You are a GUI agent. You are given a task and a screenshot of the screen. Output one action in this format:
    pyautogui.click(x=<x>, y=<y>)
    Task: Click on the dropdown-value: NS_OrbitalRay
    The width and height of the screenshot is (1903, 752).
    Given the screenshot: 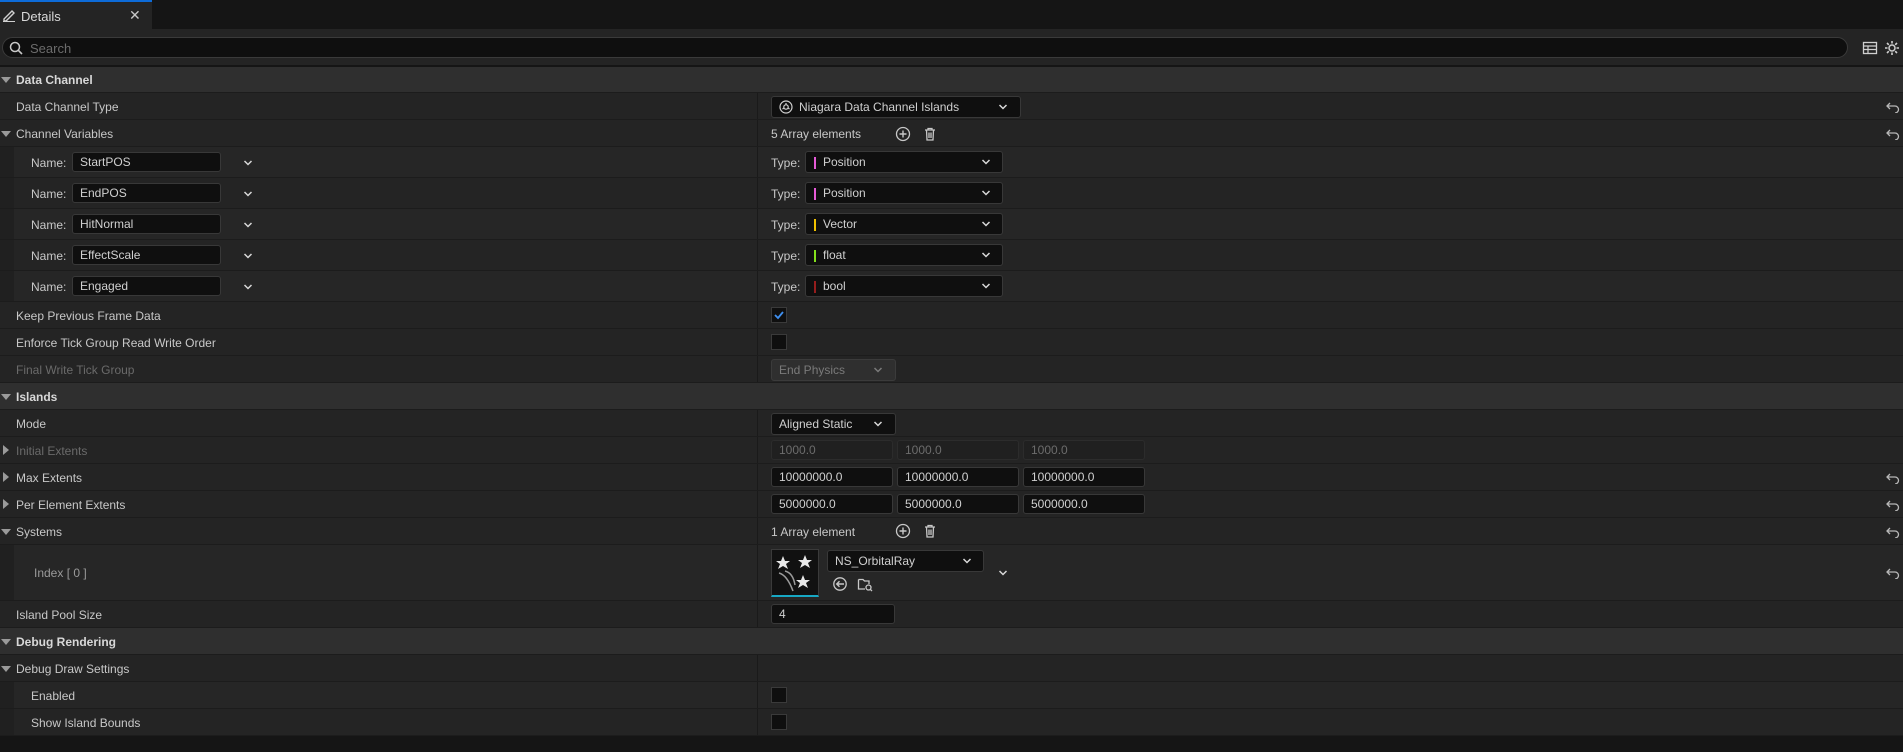 What is the action you would take?
    pyautogui.click(x=875, y=561)
    